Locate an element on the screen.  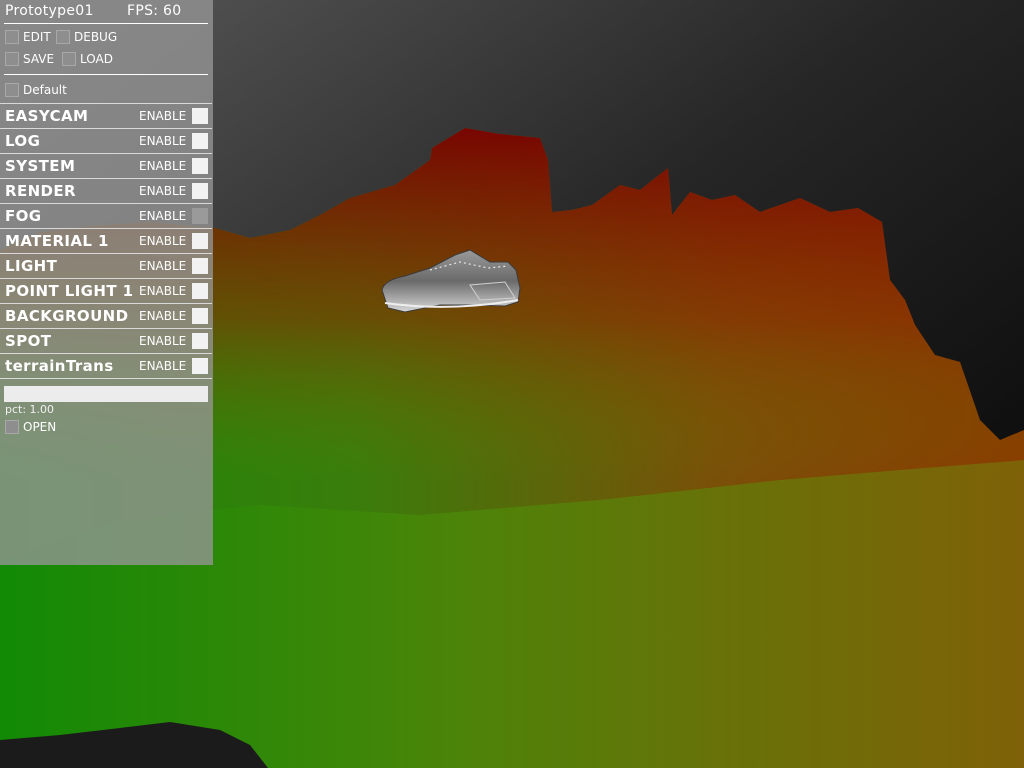
panel-header: Prototype01 FPS: 60 is located at coordinates (93, 11).